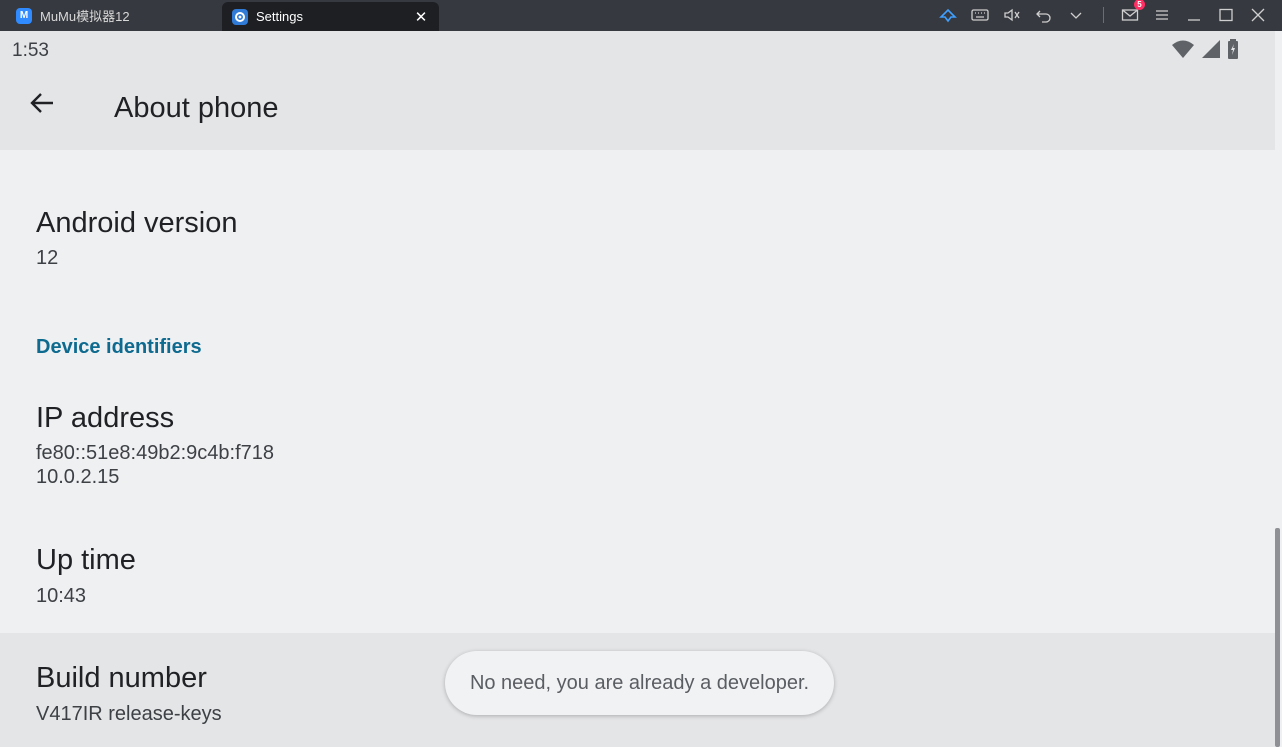 The width and height of the screenshot is (1282, 747). Describe the element at coordinates (1258, 15) in the screenshot. I see `close-icon` at that location.